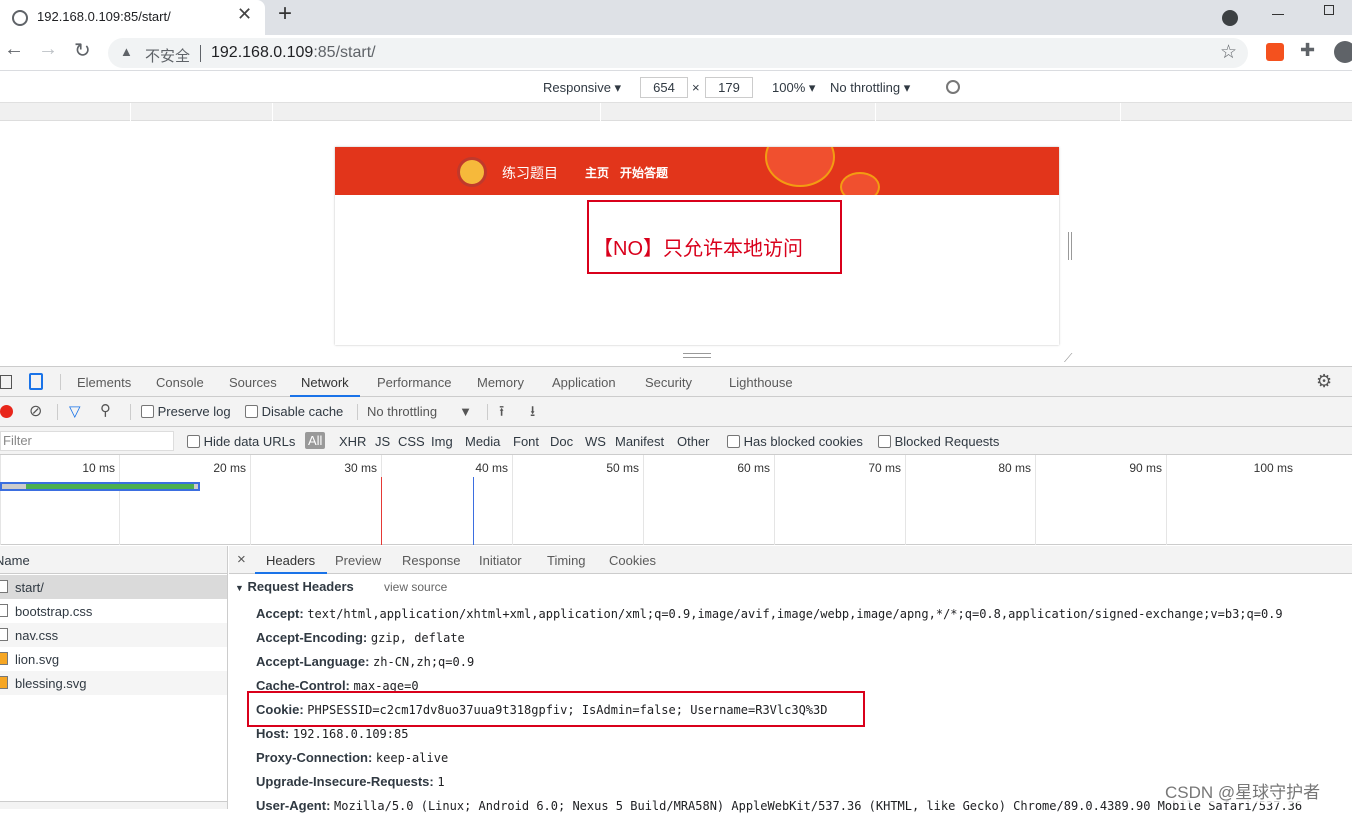 This screenshot has height=813, width=1352. I want to click on network-throttling-select: No throttling ▼, so click(419, 411).